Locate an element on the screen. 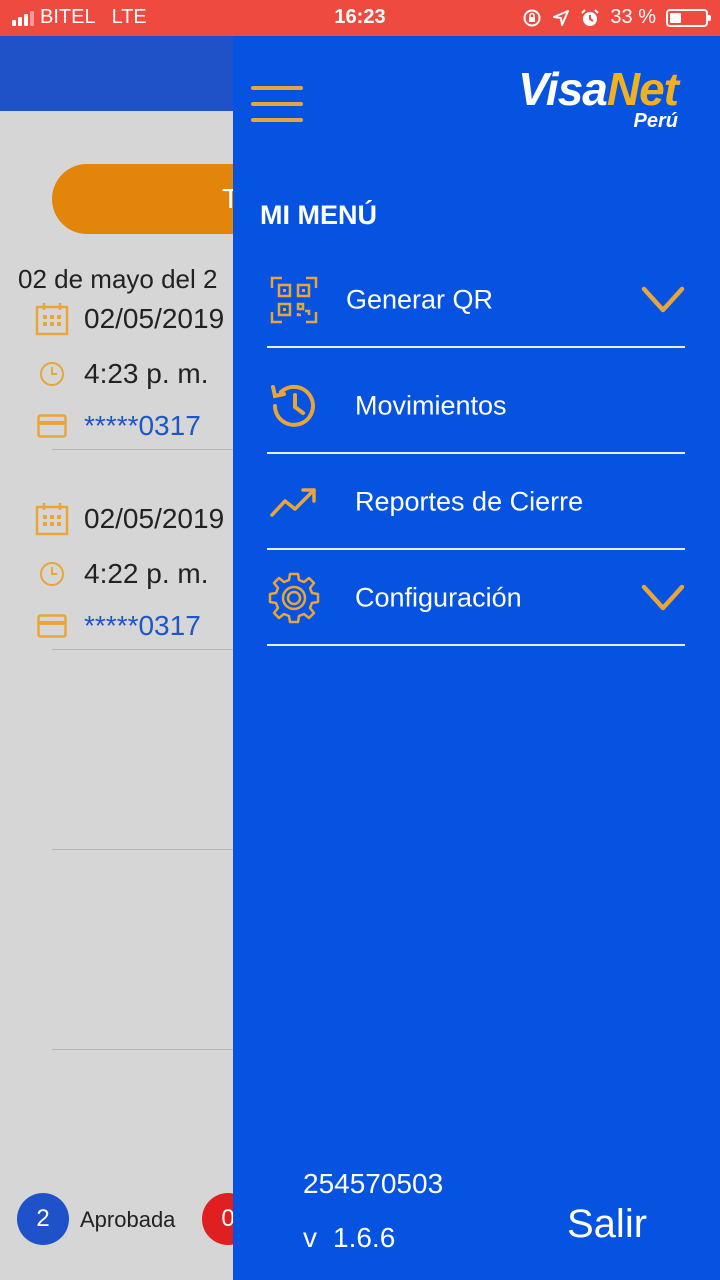  menu-item-label: Movimientos is located at coordinates (431, 405).